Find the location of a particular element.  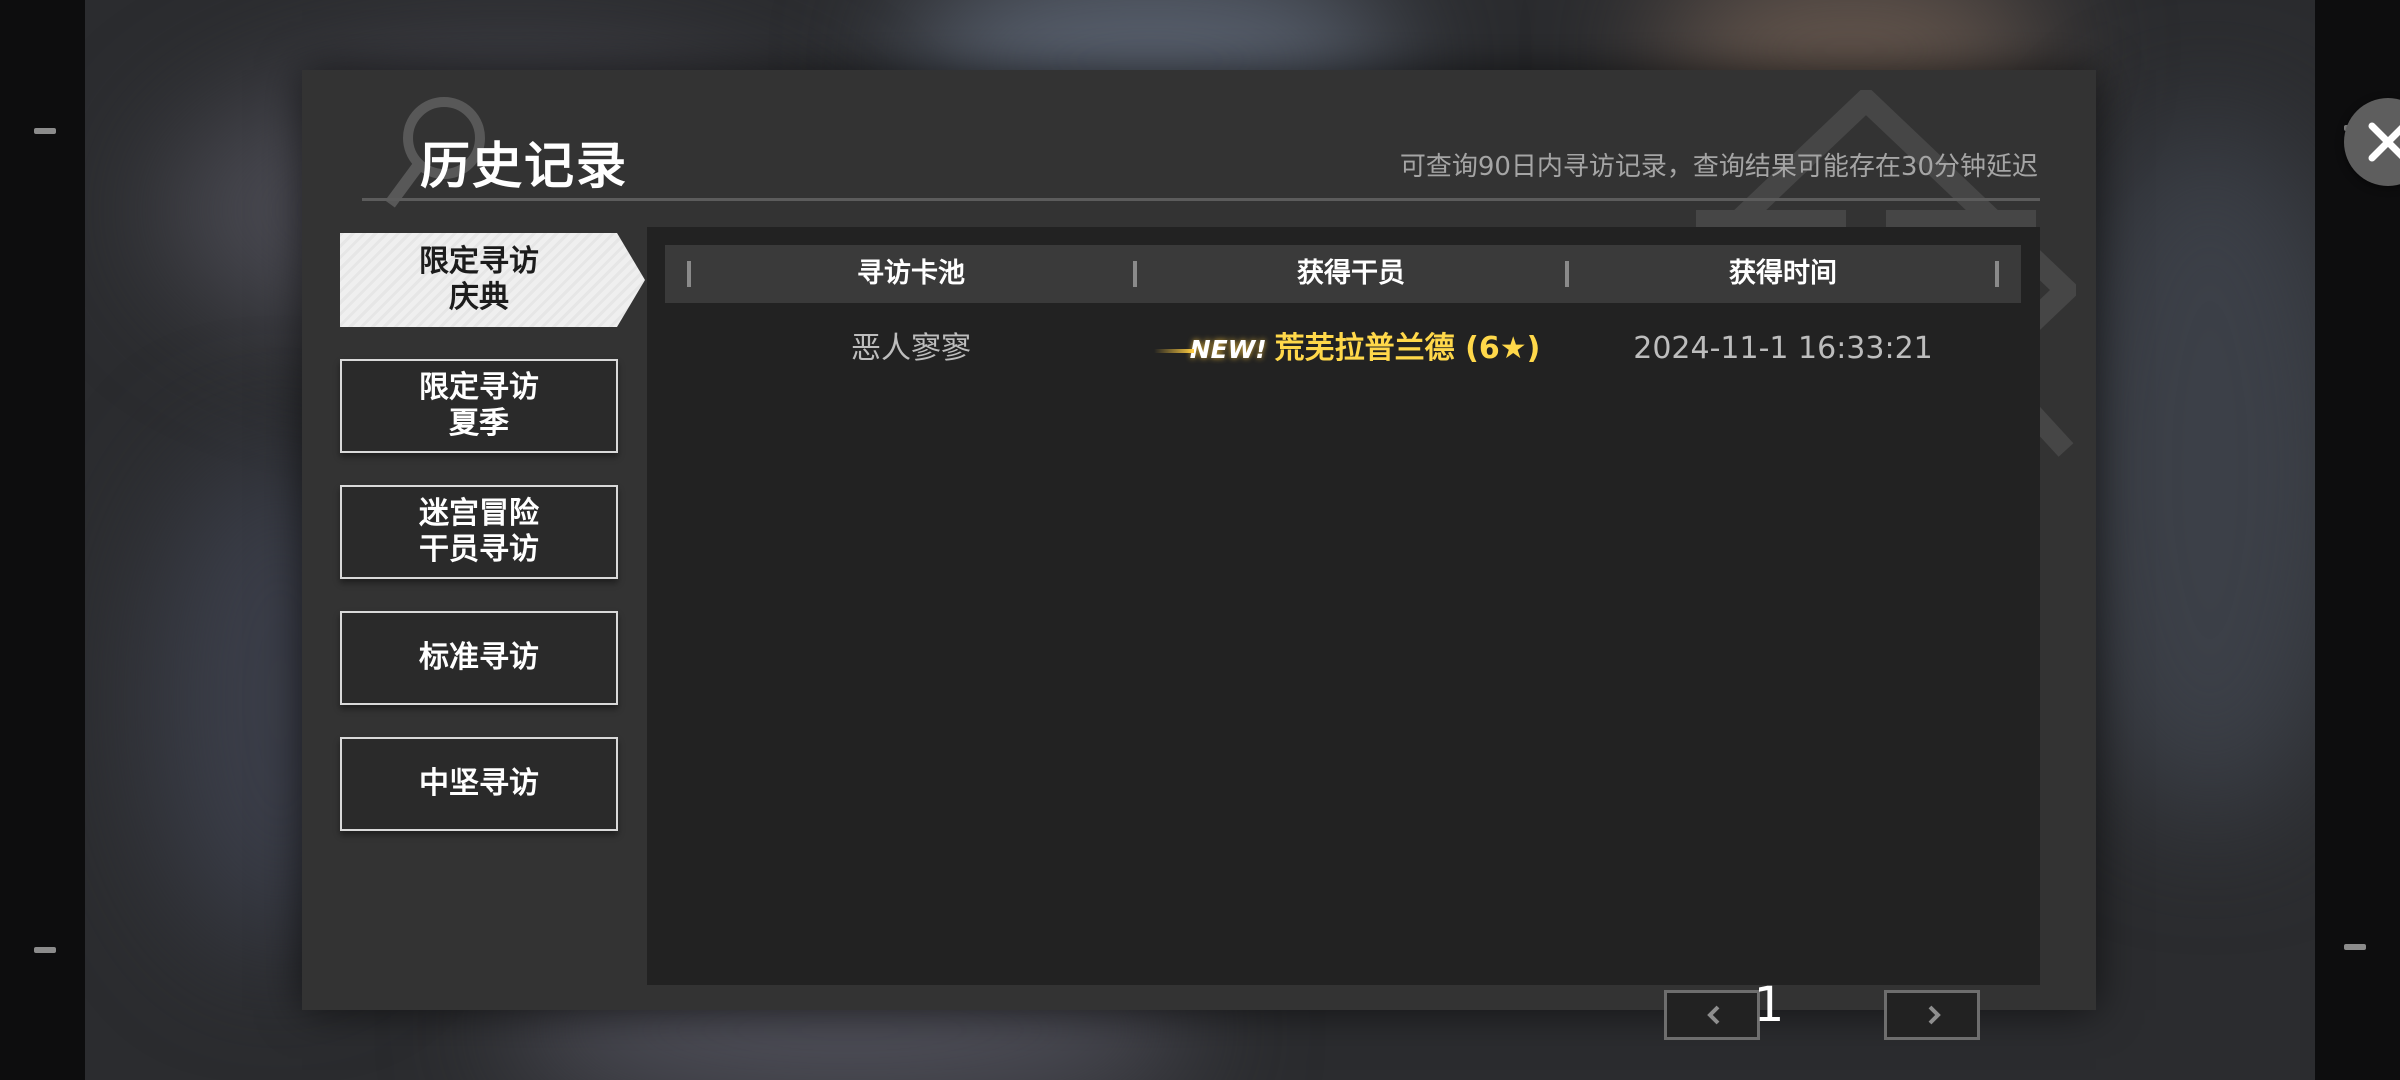

page-number: 1 is located at coordinates (1769, 1005).